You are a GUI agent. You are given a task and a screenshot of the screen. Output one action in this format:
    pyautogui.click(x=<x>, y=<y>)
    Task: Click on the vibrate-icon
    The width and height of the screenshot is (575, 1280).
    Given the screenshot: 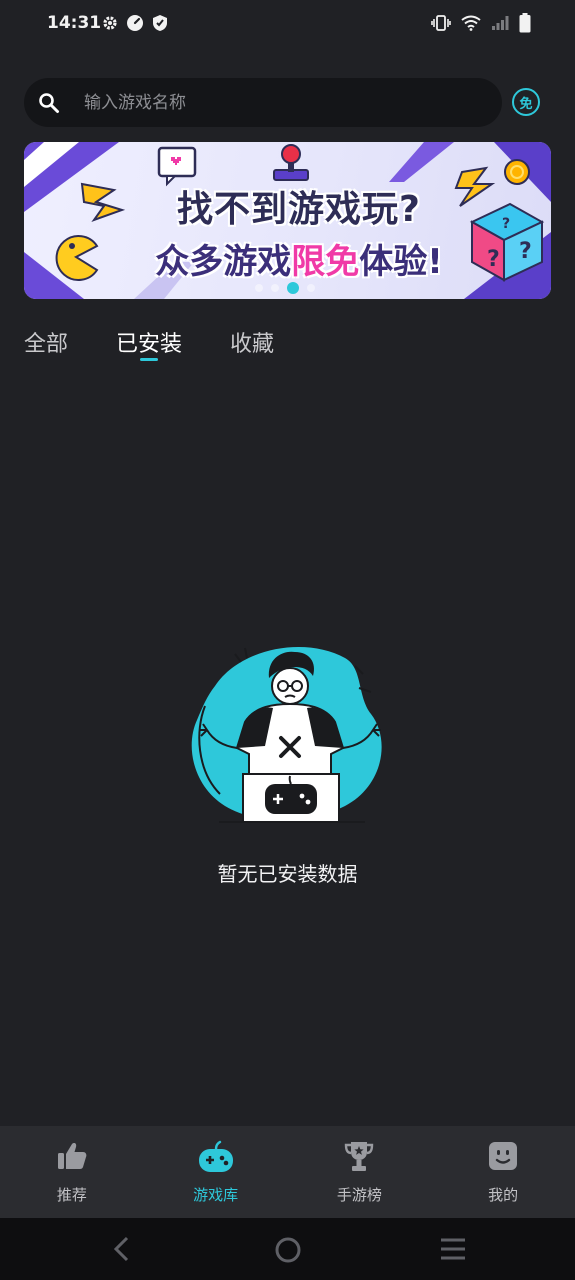 What is the action you would take?
    pyautogui.click(x=441, y=23)
    